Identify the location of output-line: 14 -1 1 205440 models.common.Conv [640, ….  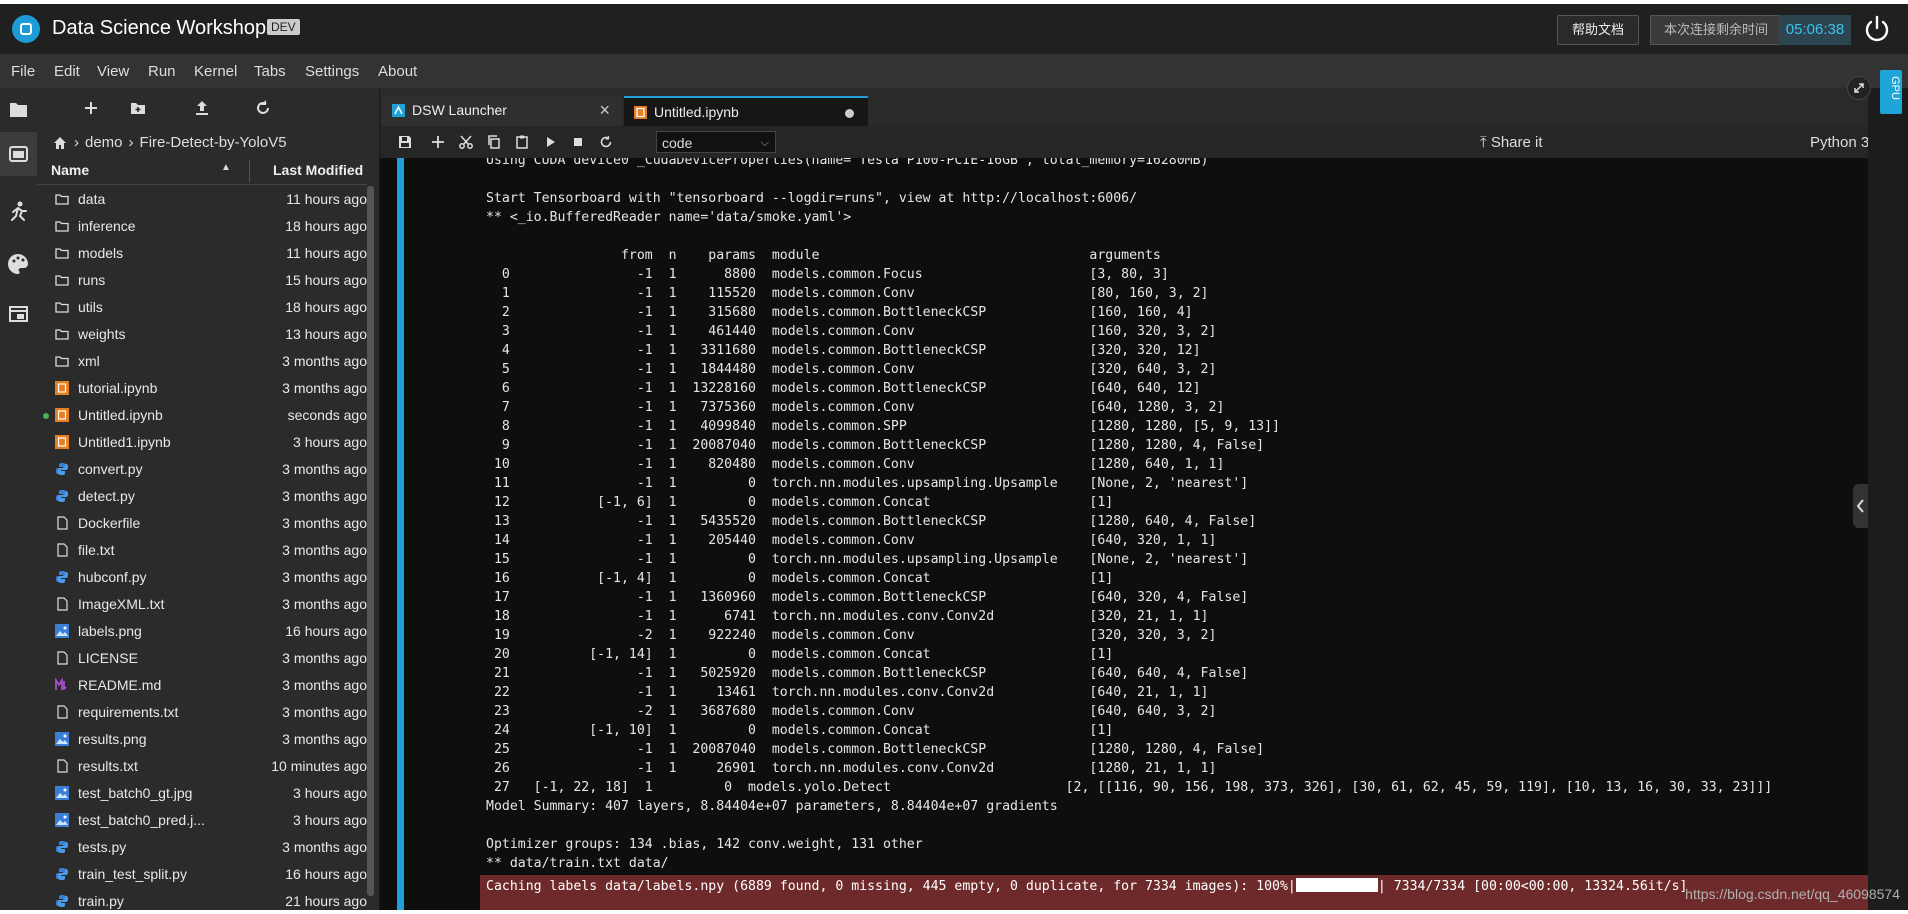
(851, 540).